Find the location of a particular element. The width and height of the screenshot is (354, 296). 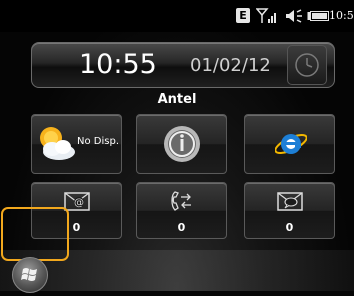

status-time: 10:55 is located at coordinates (341, 15).